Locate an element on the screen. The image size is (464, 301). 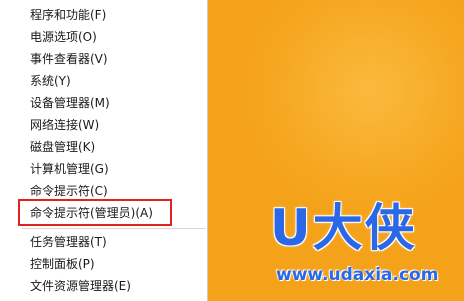
menu-item-device-manager: 设备管理器(M) is located at coordinates (103, 103).